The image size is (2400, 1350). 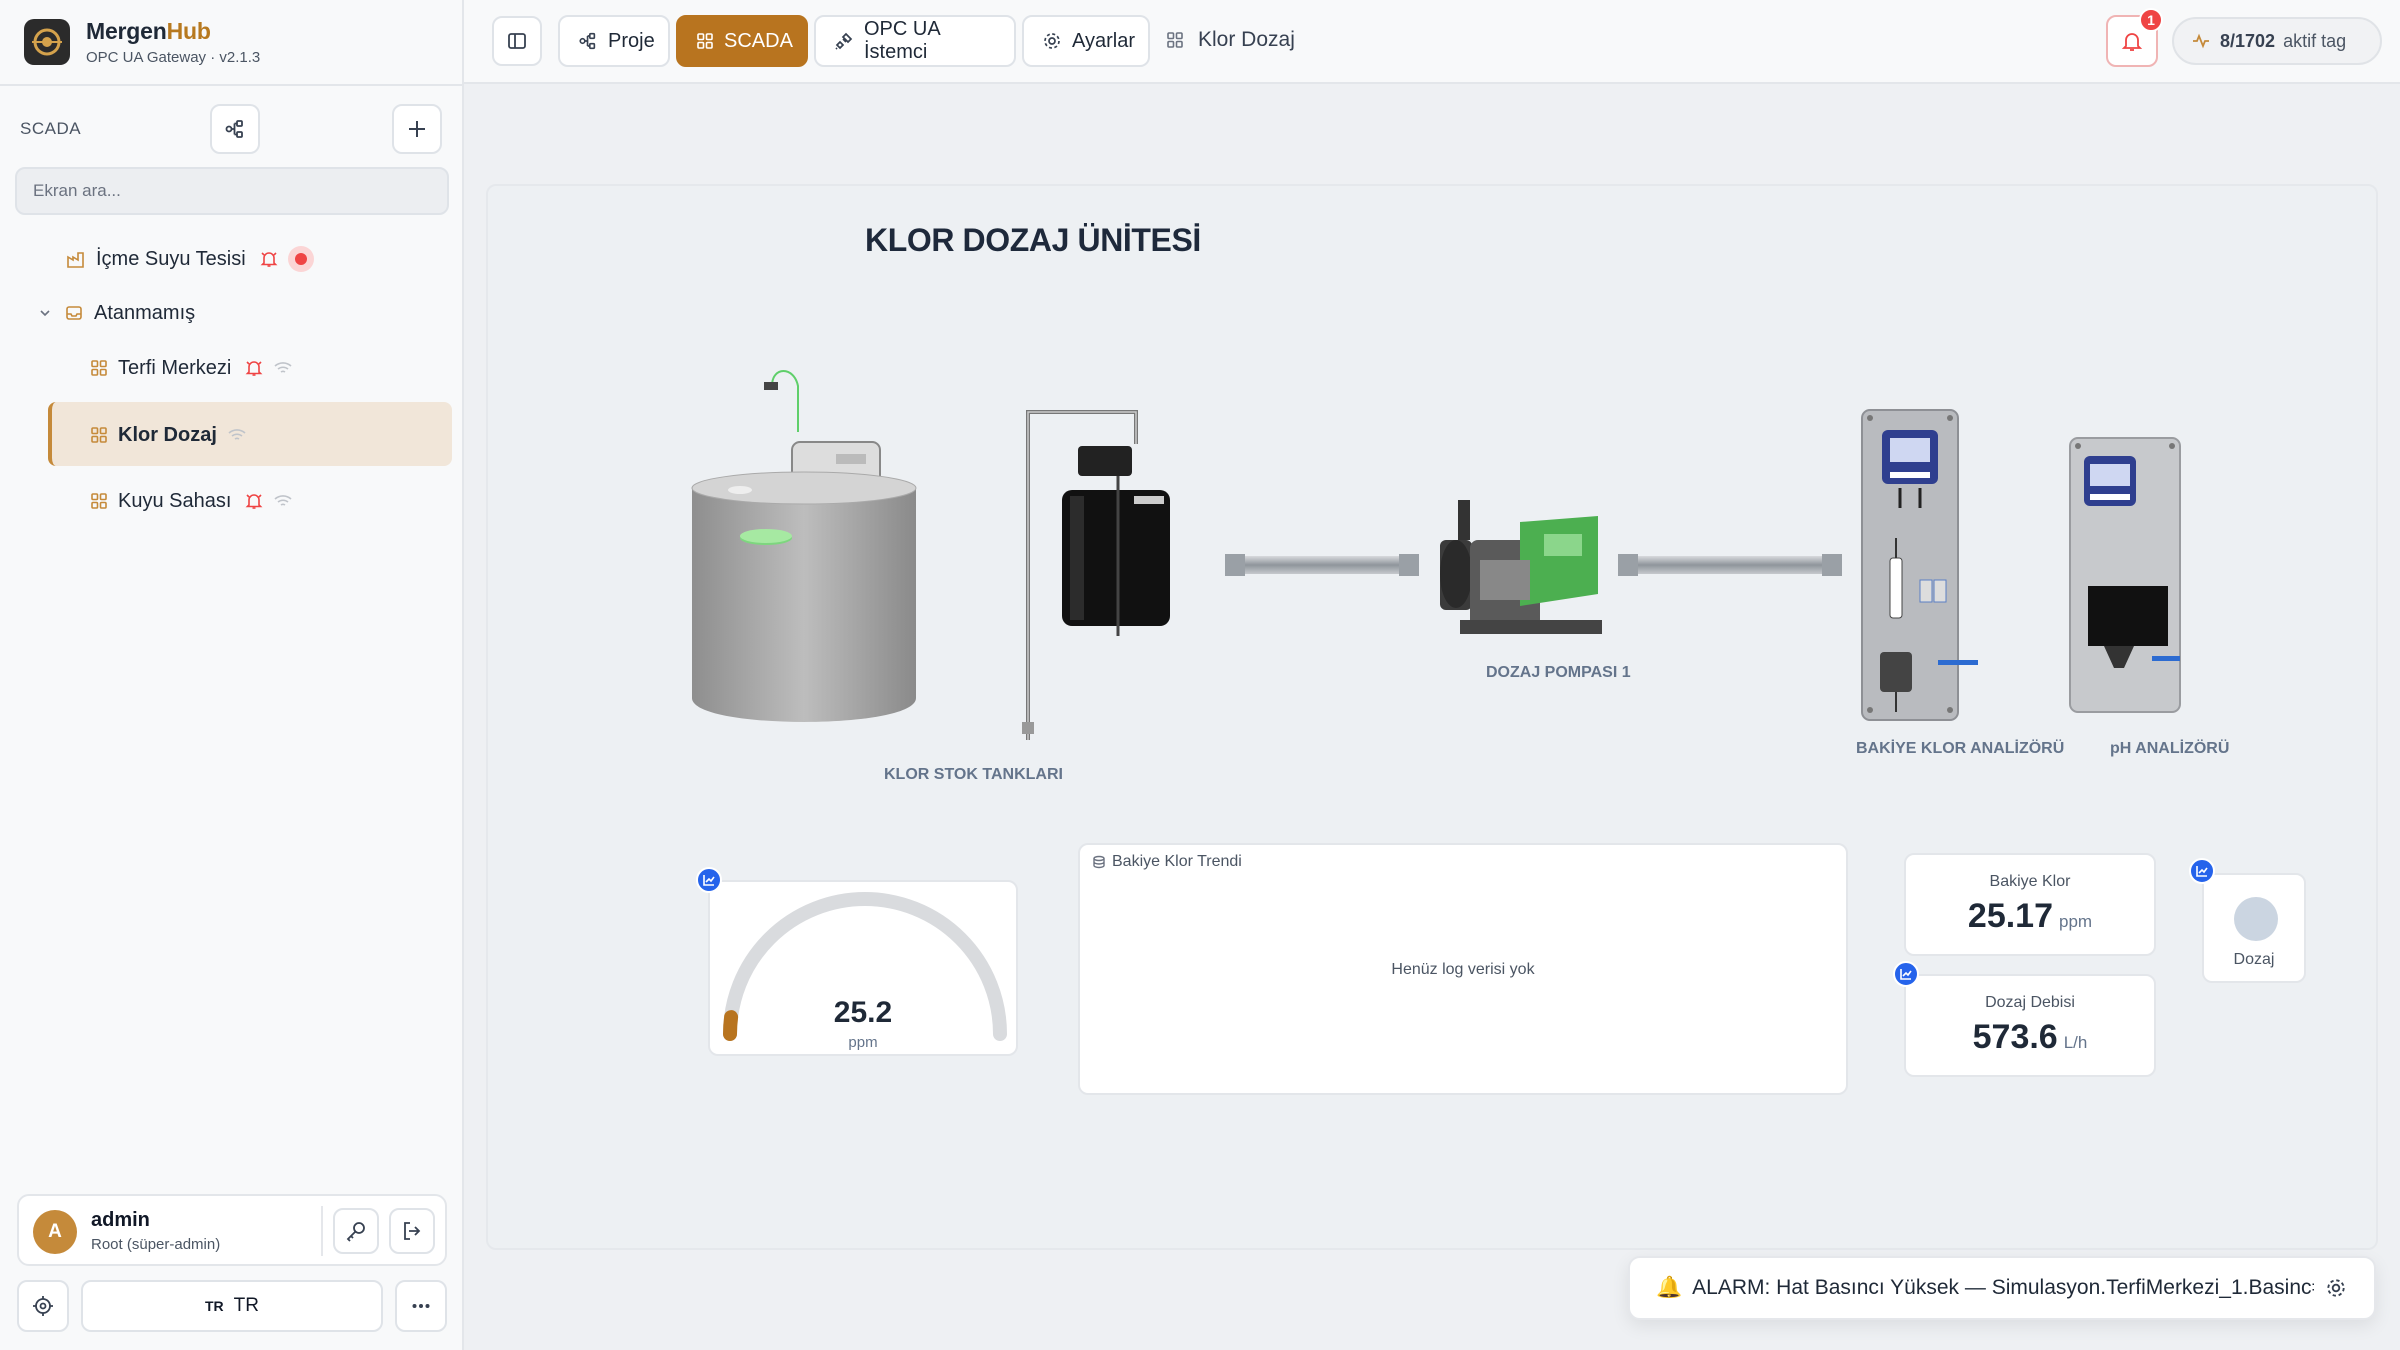 I want to click on app-name: MergenHub, so click(x=148, y=31).